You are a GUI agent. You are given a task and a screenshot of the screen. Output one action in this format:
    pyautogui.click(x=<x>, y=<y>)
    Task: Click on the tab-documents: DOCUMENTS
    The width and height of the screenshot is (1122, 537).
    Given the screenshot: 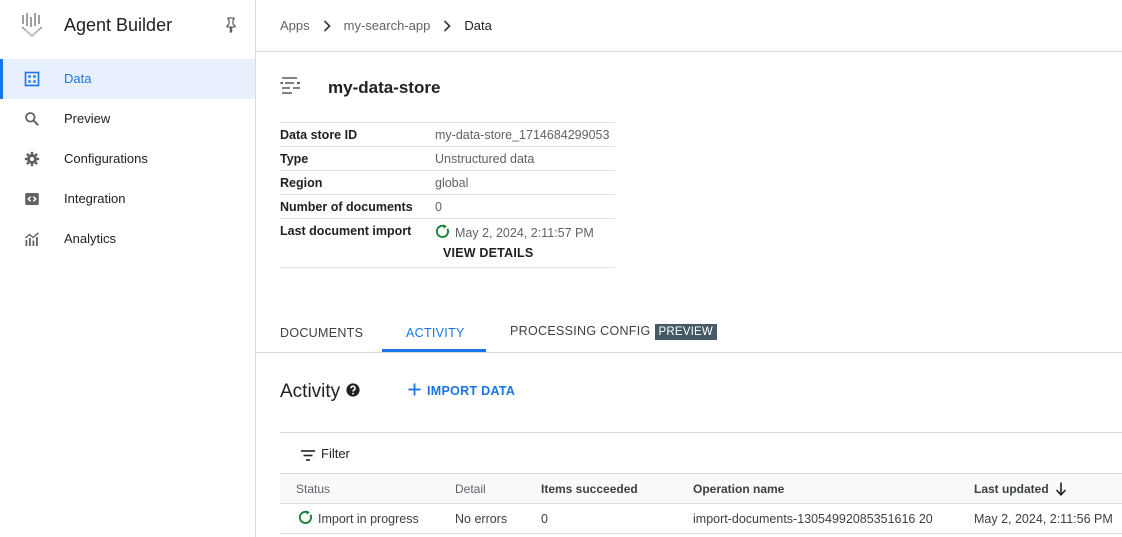 What is the action you would take?
    pyautogui.click(x=321, y=333)
    